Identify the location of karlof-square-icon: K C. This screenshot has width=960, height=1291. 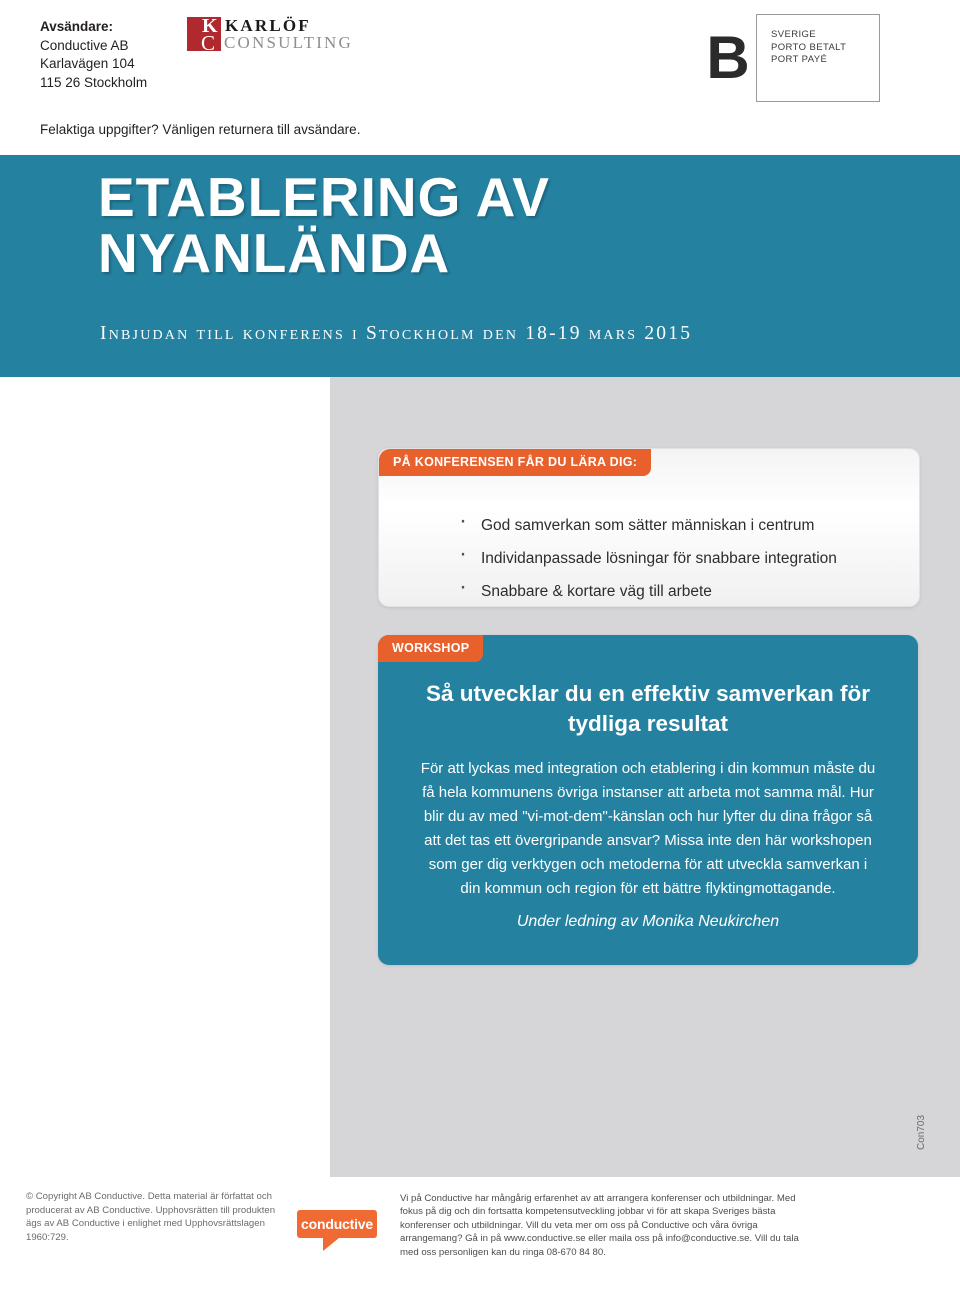
(203, 35).